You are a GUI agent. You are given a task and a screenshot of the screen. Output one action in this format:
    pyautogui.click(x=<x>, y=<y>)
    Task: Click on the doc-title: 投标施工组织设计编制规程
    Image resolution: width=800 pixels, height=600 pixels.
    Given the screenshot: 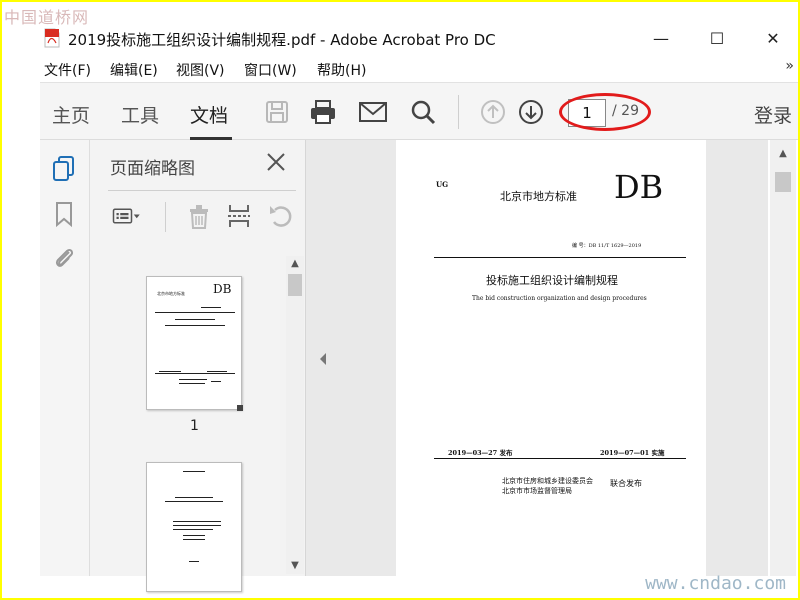 What is the action you would take?
    pyautogui.click(x=552, y=280)
    